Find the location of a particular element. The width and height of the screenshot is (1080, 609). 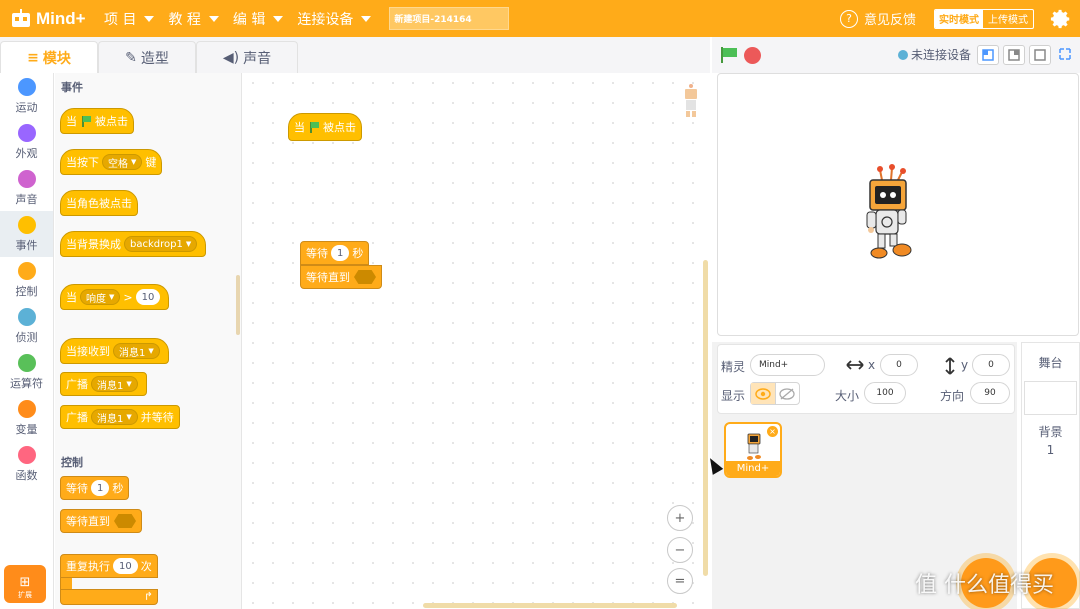

normal-stage-button is located at coordinates (1014, 55).